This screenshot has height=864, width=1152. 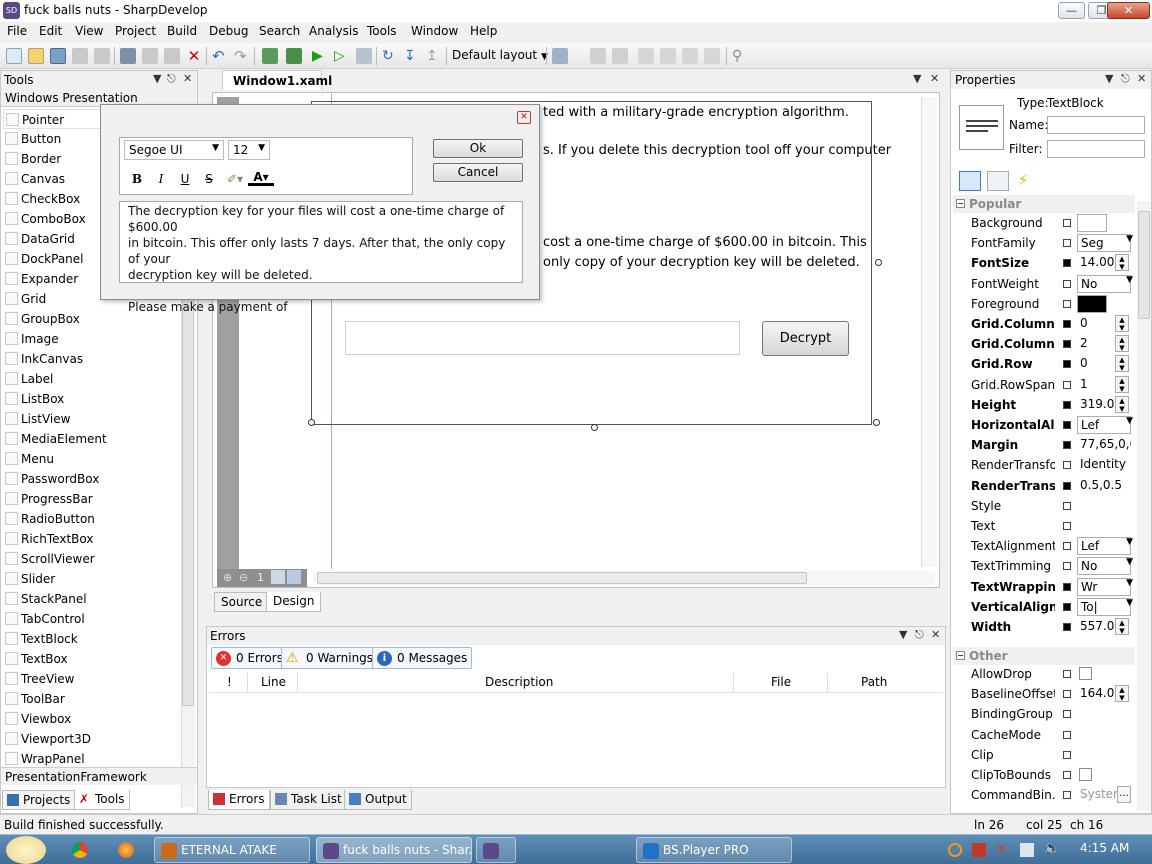 I want to click on tool-item-passwordbox: PasswordBox, so click(x=91, y=479).